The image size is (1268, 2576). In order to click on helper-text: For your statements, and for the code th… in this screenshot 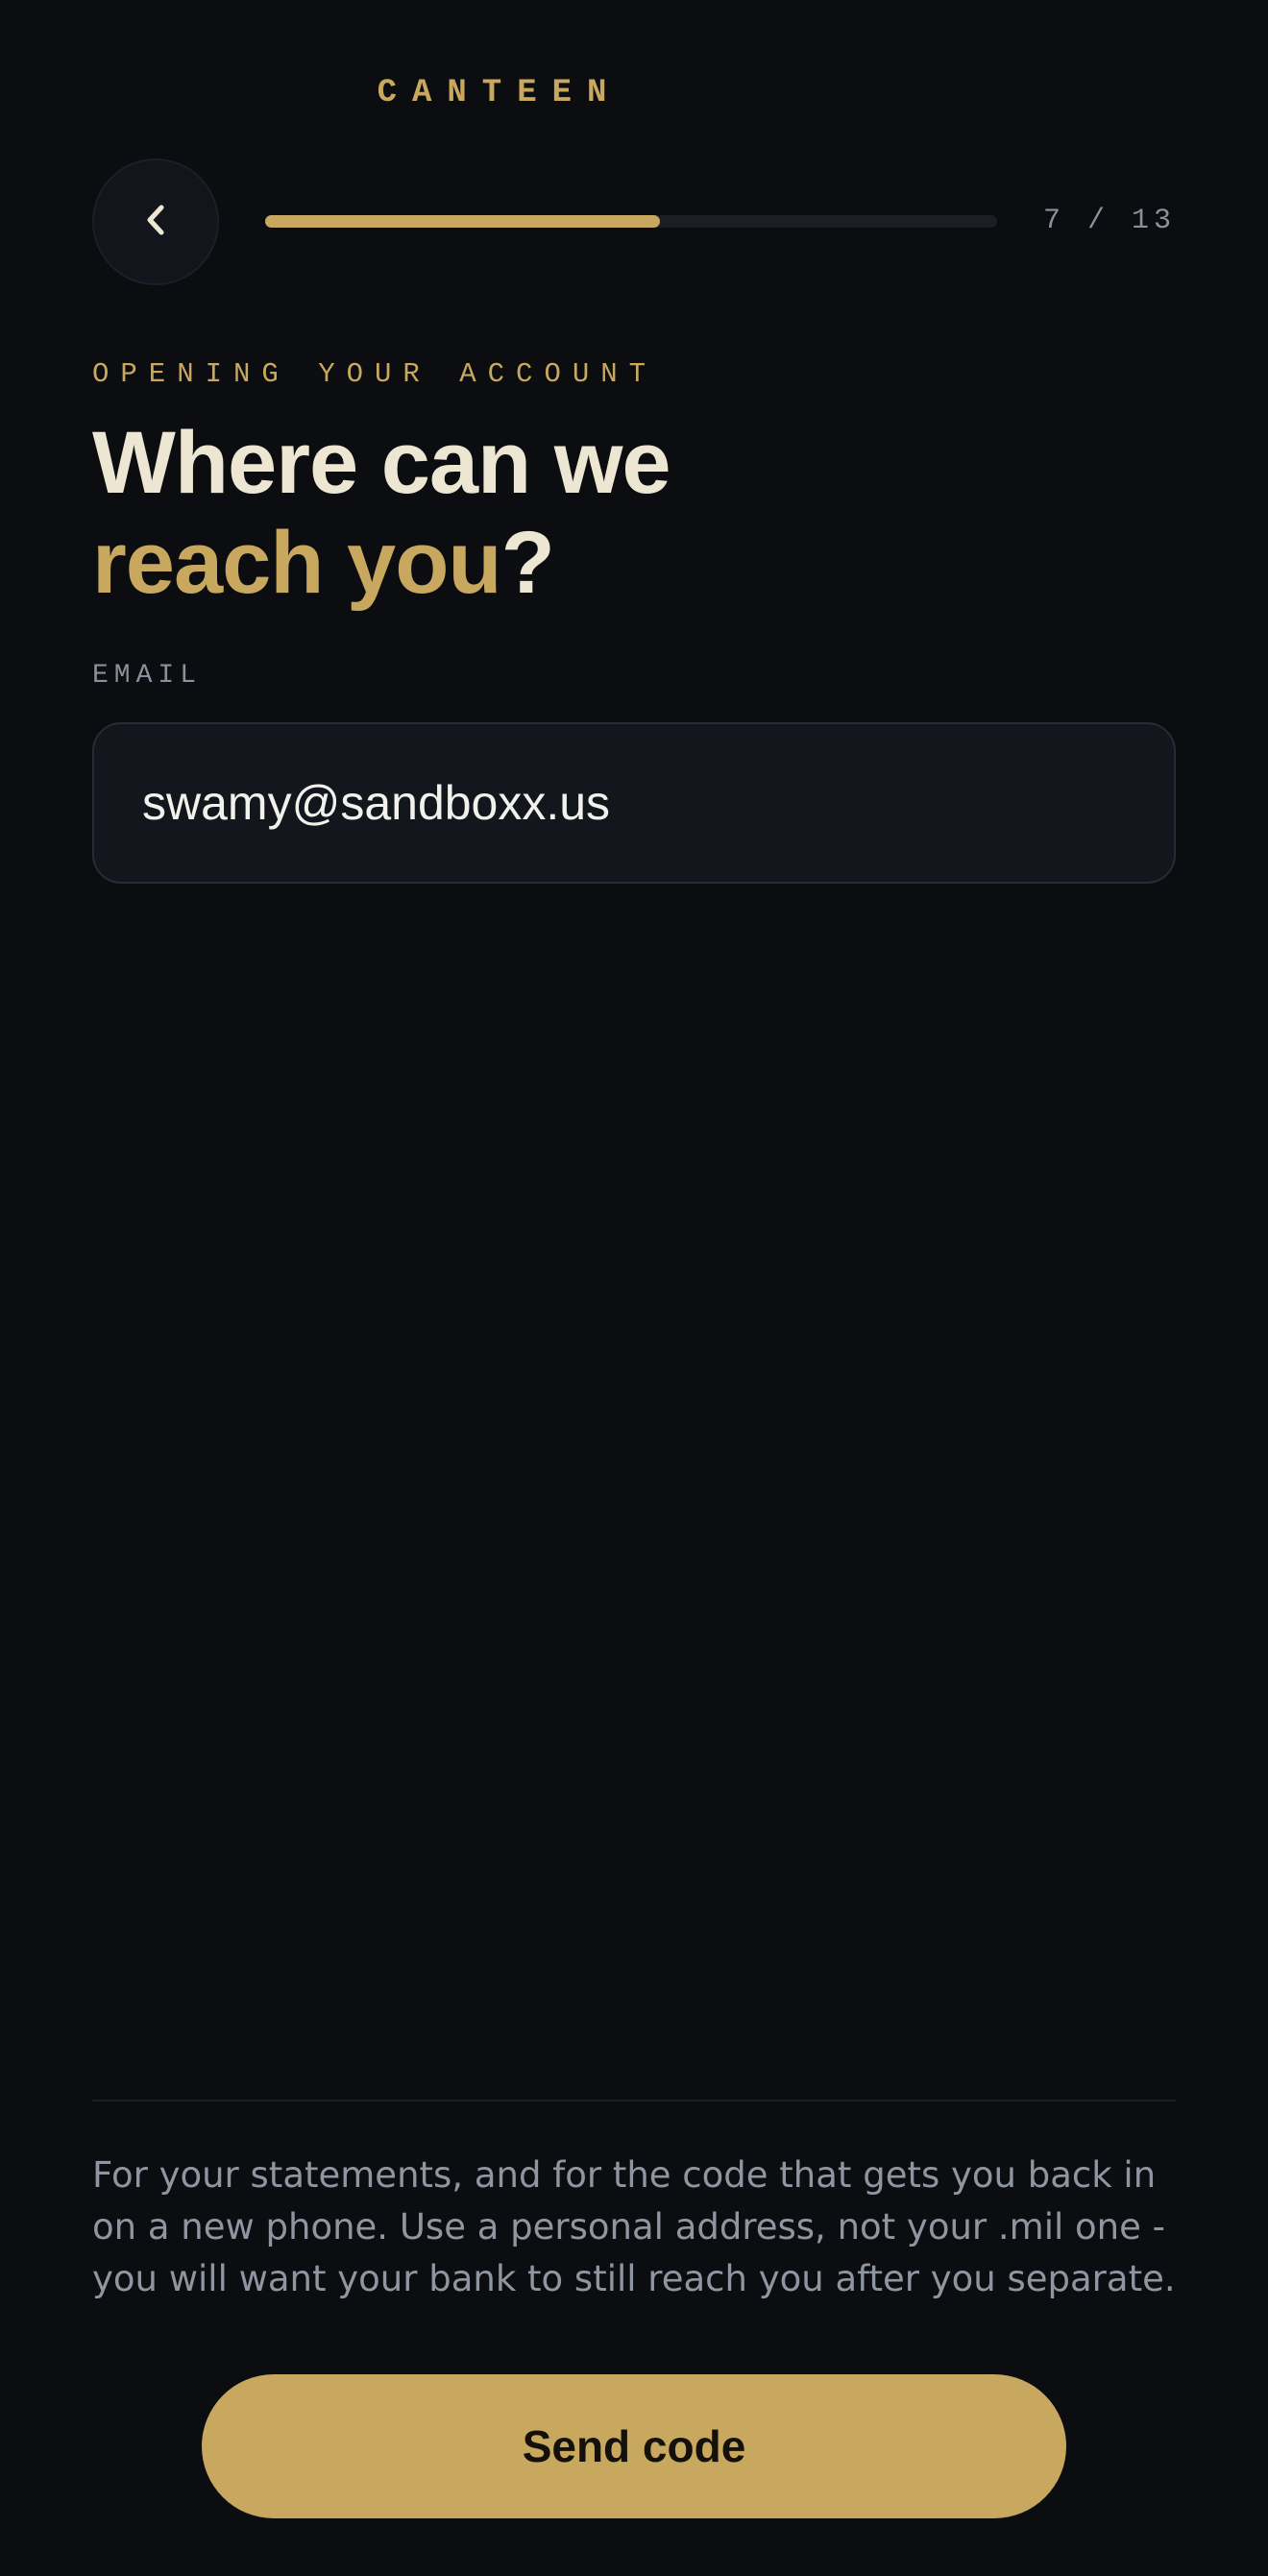, I will do `click(634, 2226)`.